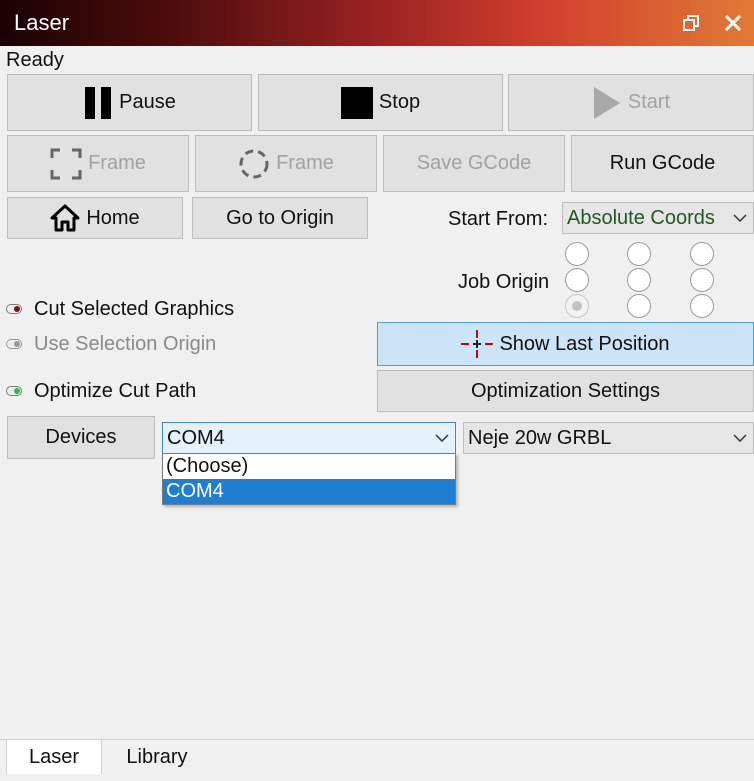 The height and width of the screenshot is (781, 754). What do you see at coordinates (134, 309) in the screenshot?
I see `cut-selected-label: Cut Selected Graphics` at bounding box center [134, 309].